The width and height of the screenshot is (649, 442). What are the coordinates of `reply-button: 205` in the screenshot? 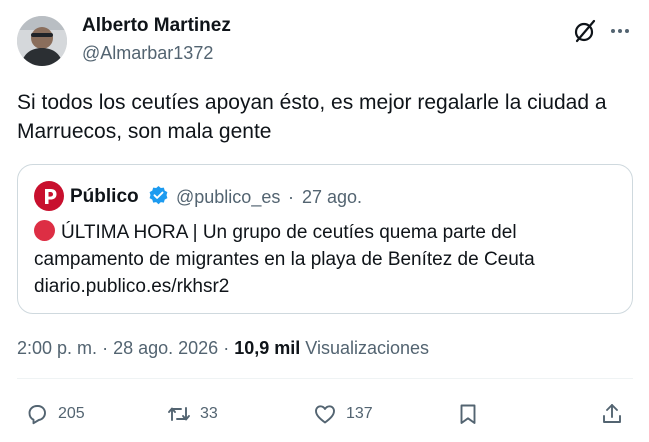 It's located at (55, 414).